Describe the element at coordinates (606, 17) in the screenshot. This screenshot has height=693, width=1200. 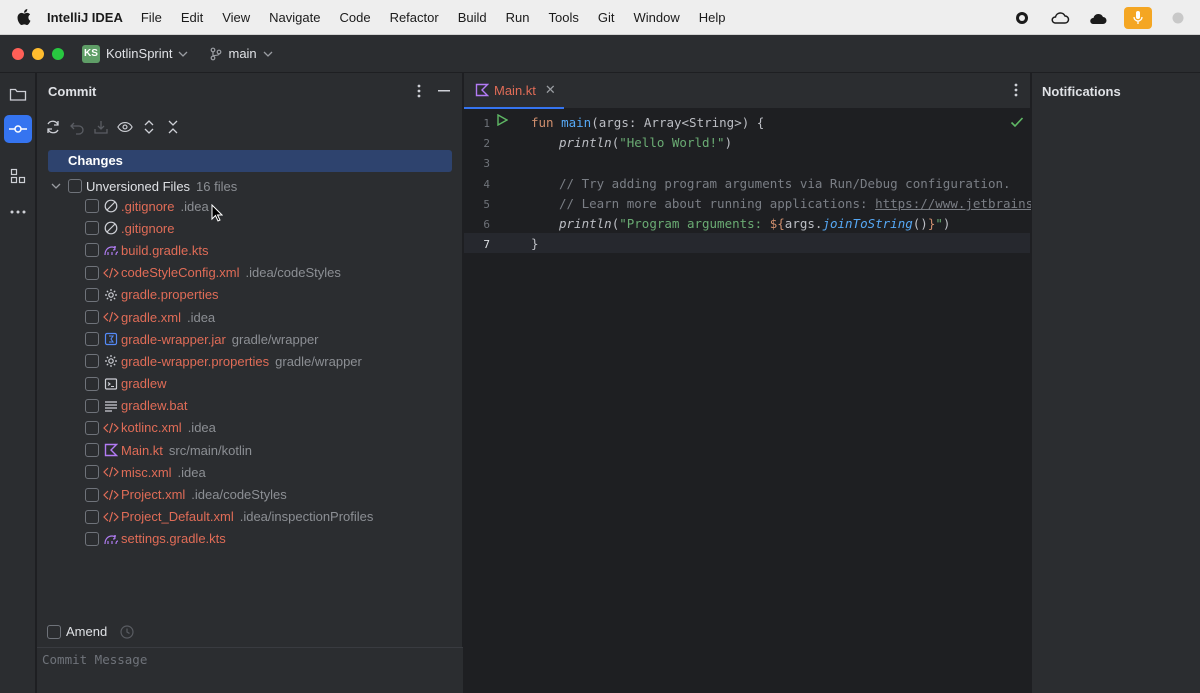
I see `menu-git: Git` at that location.